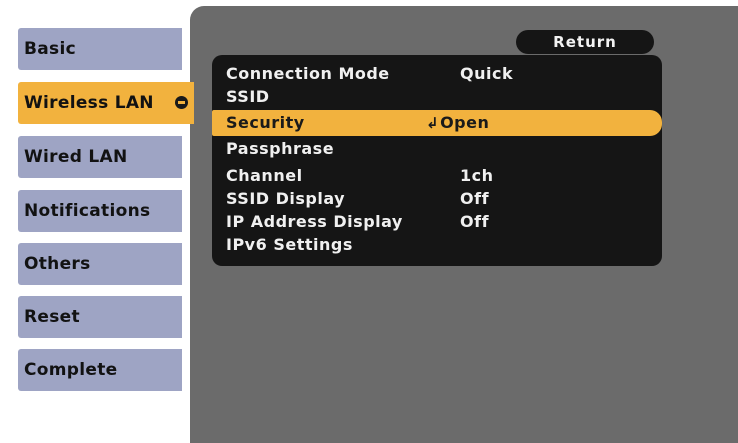  I want to click on sidebar-tab-others: Others, so click(100, 264).